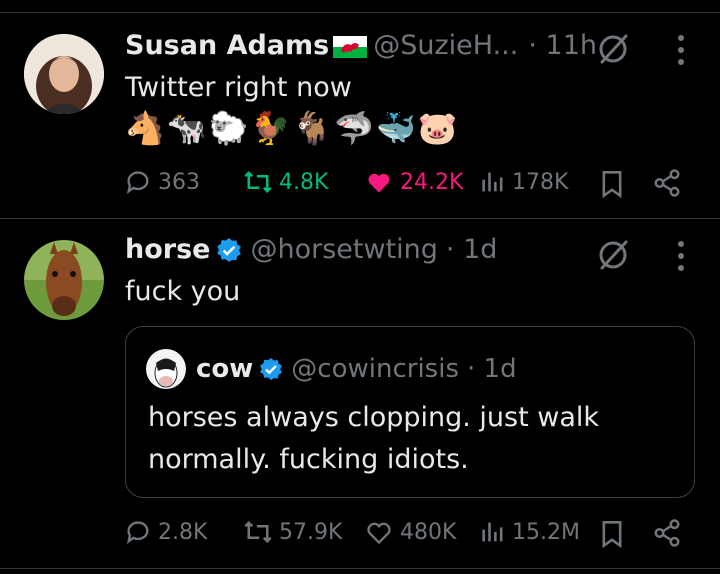 The width and height of the screenshot is (720, 574). What do you see at coordinates (343, 249) in the screenshot?
I see `handle: @horsetwting` at bounding box center [343, 249].